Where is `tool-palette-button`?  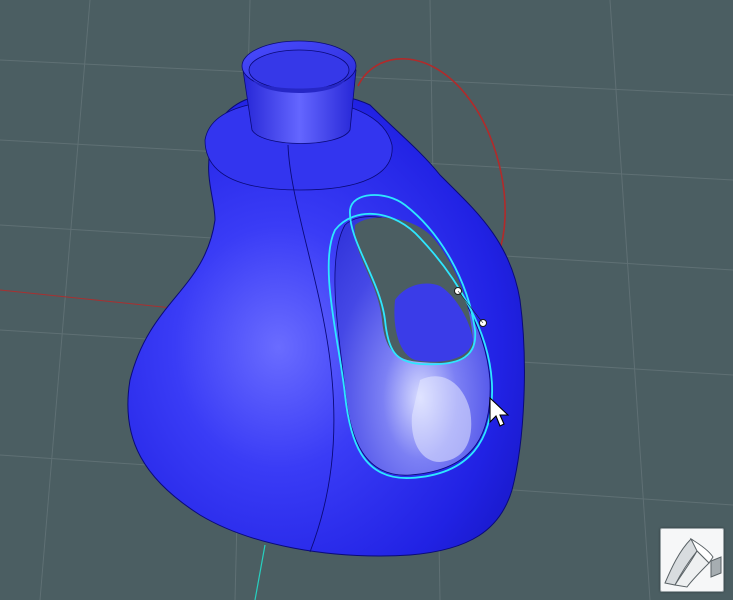 tool-palette-button is located at coordinates (692, 560).